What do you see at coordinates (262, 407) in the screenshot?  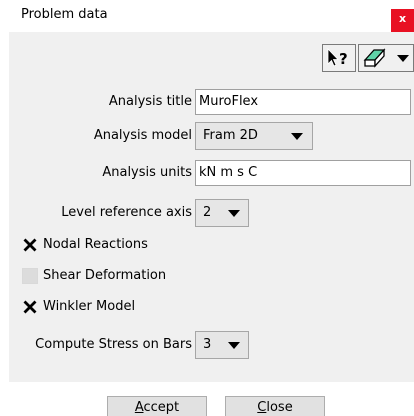 I see `close-mnemonic: C` at bounding box center [262, 407].